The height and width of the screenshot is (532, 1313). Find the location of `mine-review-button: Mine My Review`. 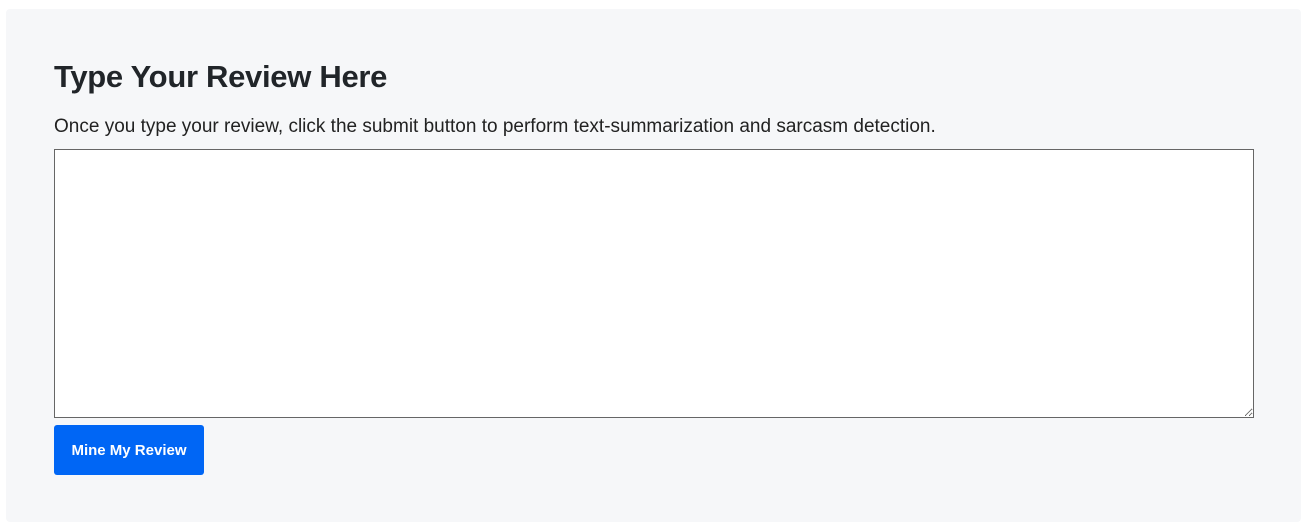

mine-review-button: Mine My Review is located at coordinates (129, 450).